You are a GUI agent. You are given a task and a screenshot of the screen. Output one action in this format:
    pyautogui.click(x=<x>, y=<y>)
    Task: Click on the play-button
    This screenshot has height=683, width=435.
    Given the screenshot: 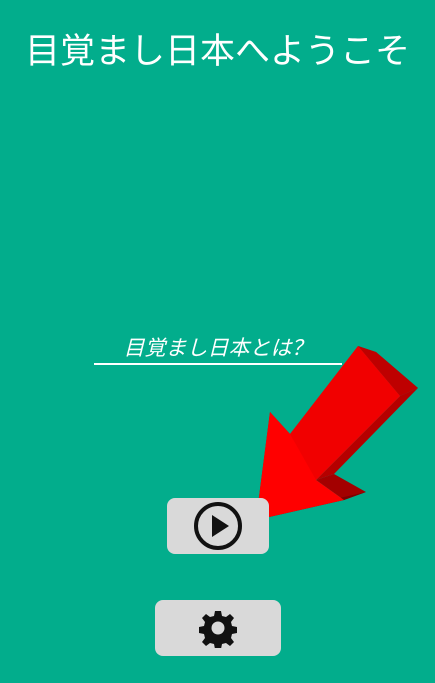 What is the action you would take?
    pyautogui.click(x=218, y=526)
    